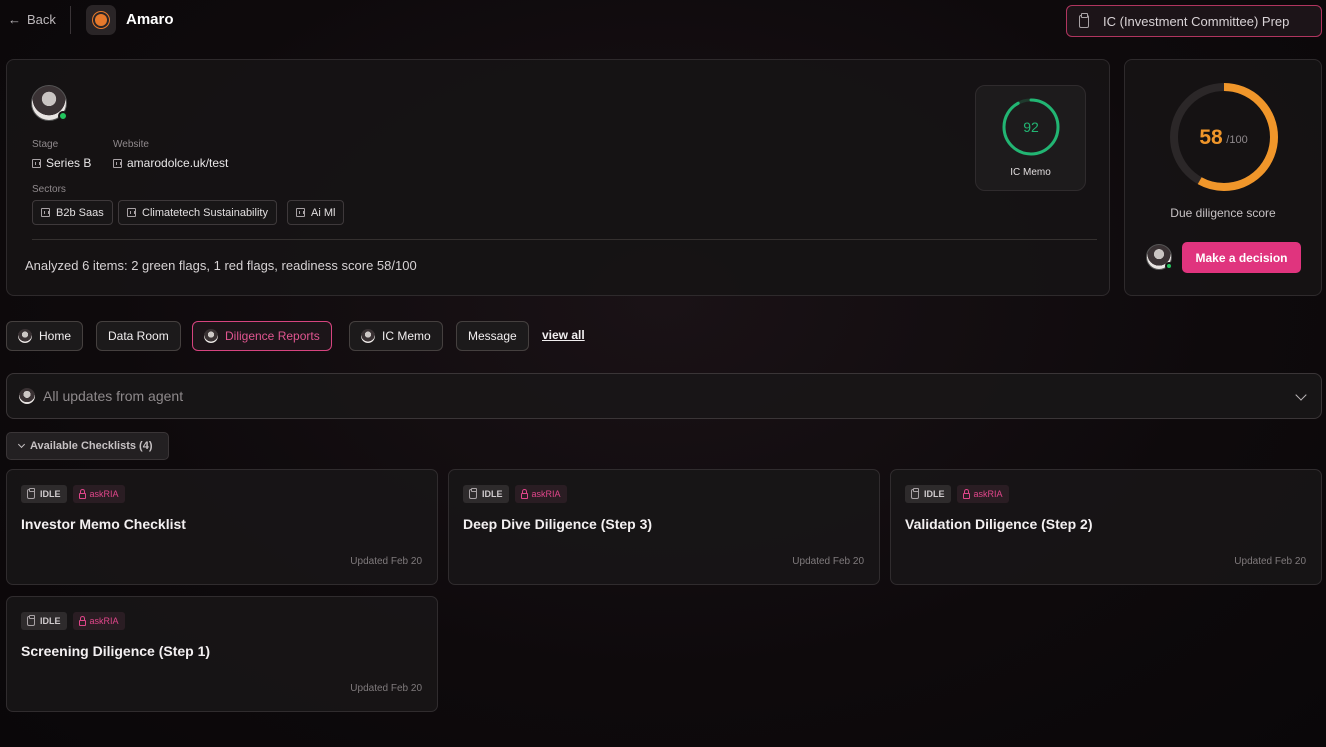  Describe the element at coordinates (1224, 137) in the screenshot. I see `score-gauge: 58 /100` at that location.